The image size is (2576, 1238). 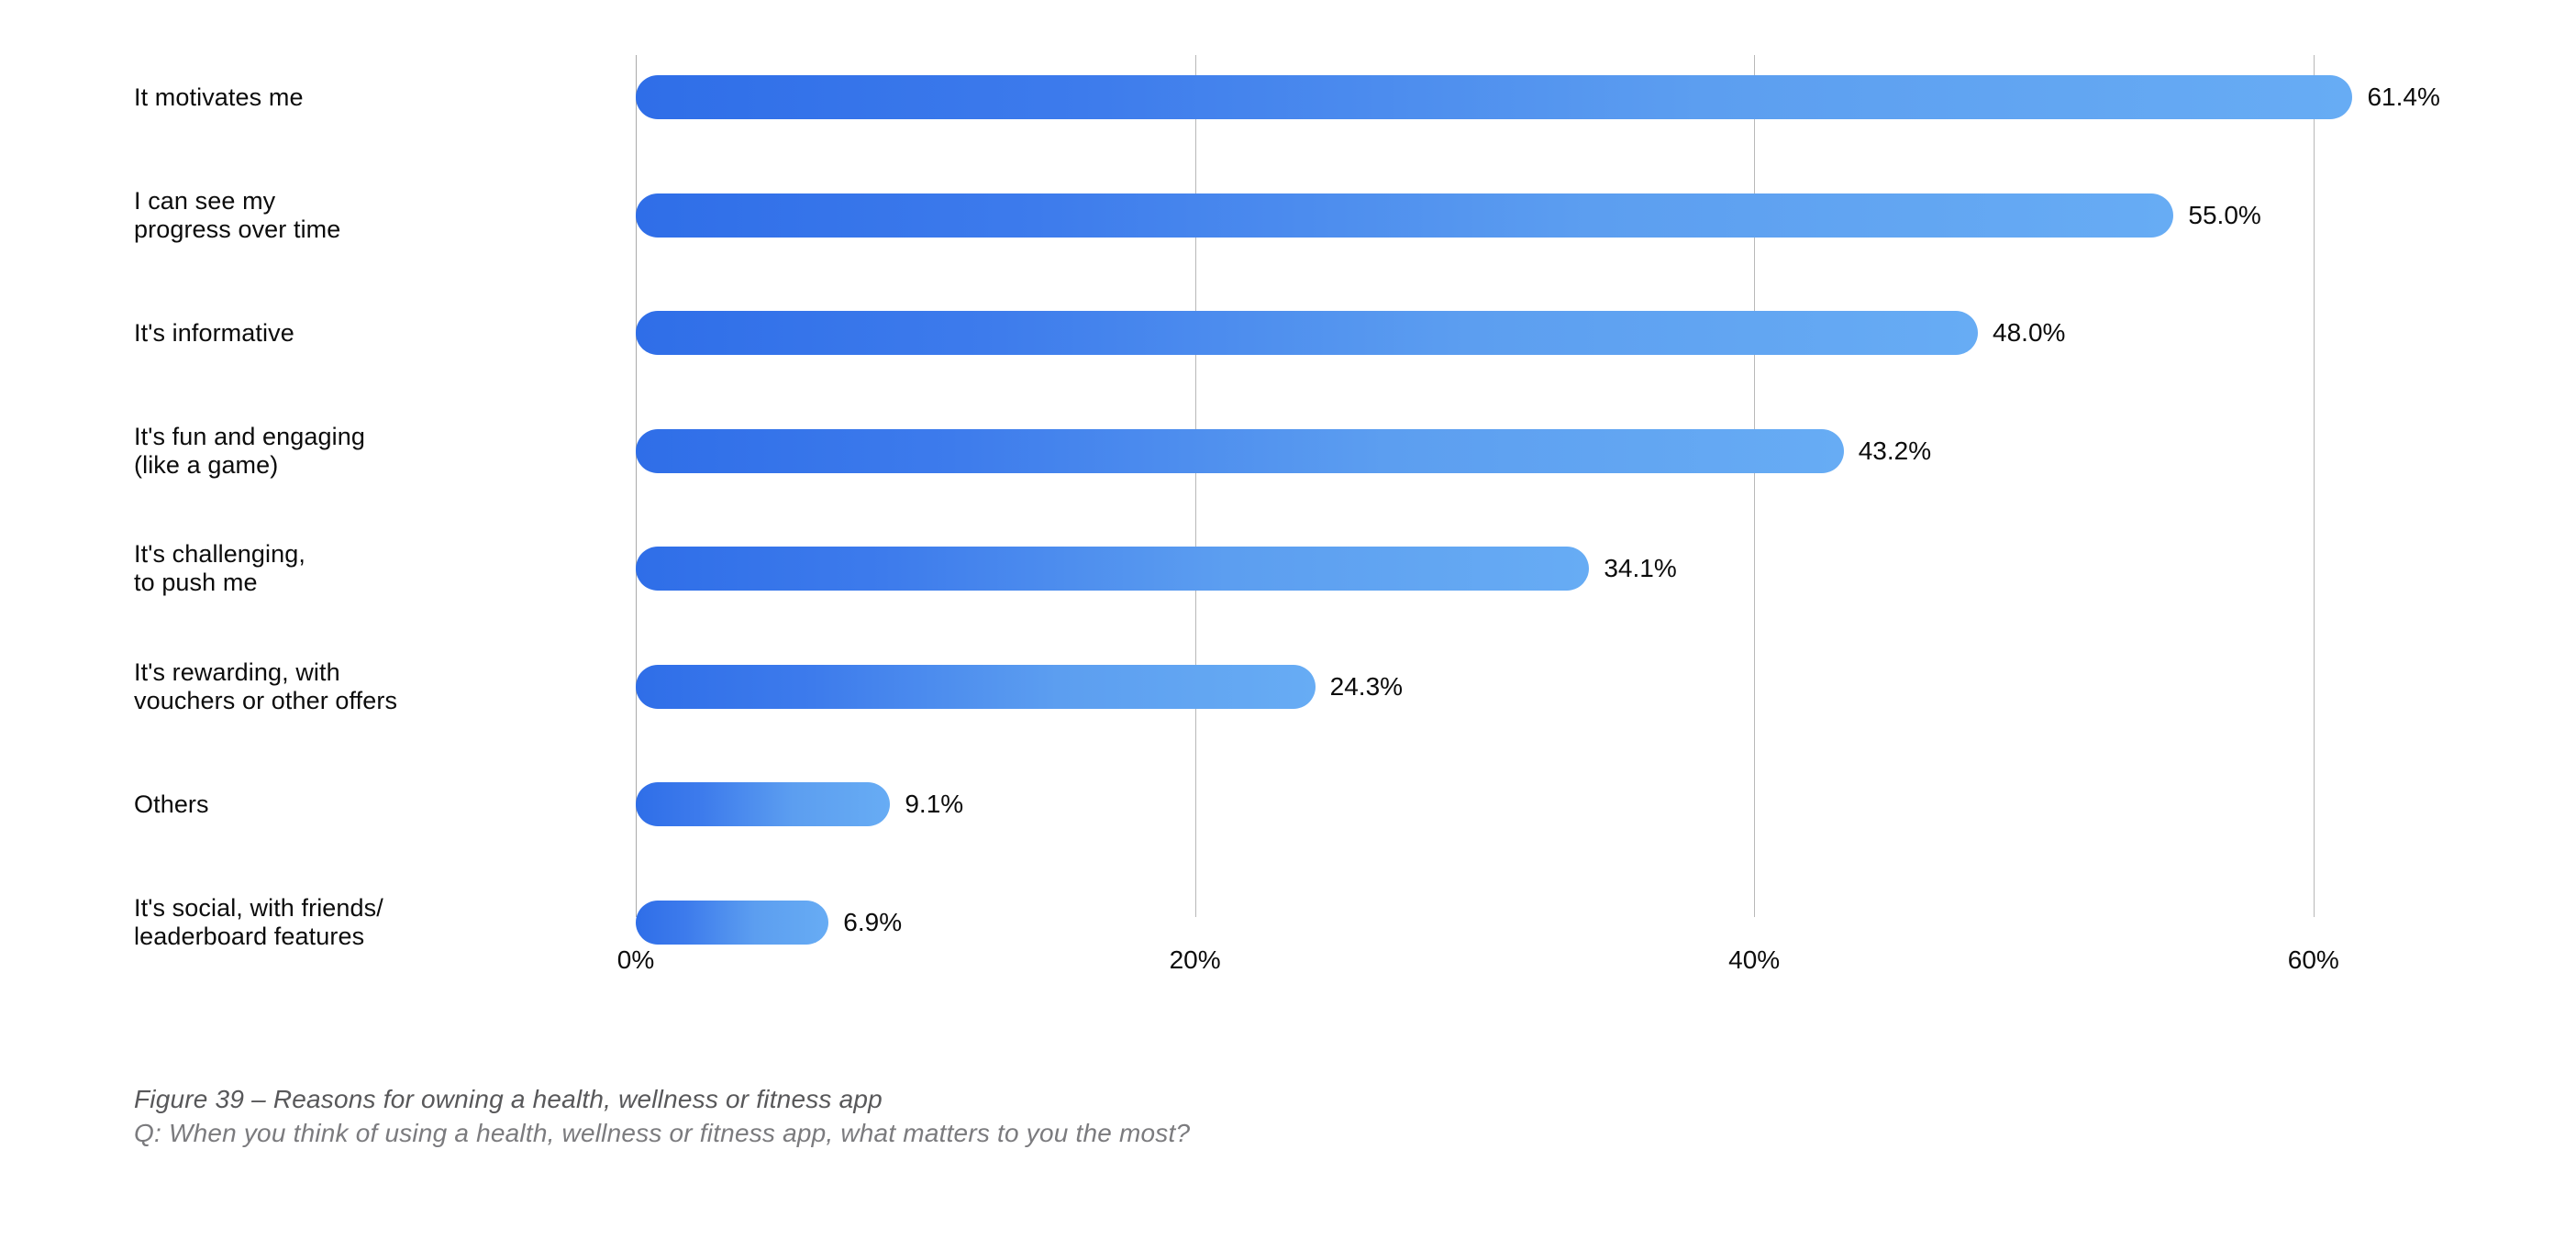 What do you see at coordinates (219, 97) in the screenshot?
I see `category-label: It motivates me` at bounding box center [219, 97].